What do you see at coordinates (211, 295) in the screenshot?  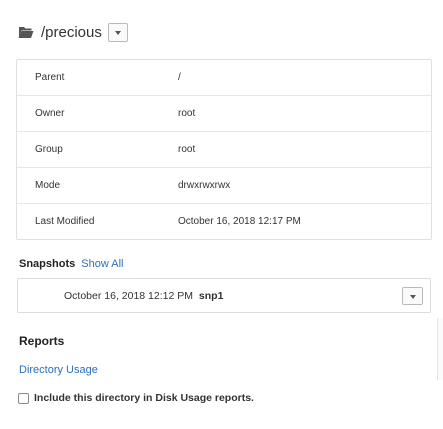 I see `snapshot-name: snp1` at bounding box center [211, 295].